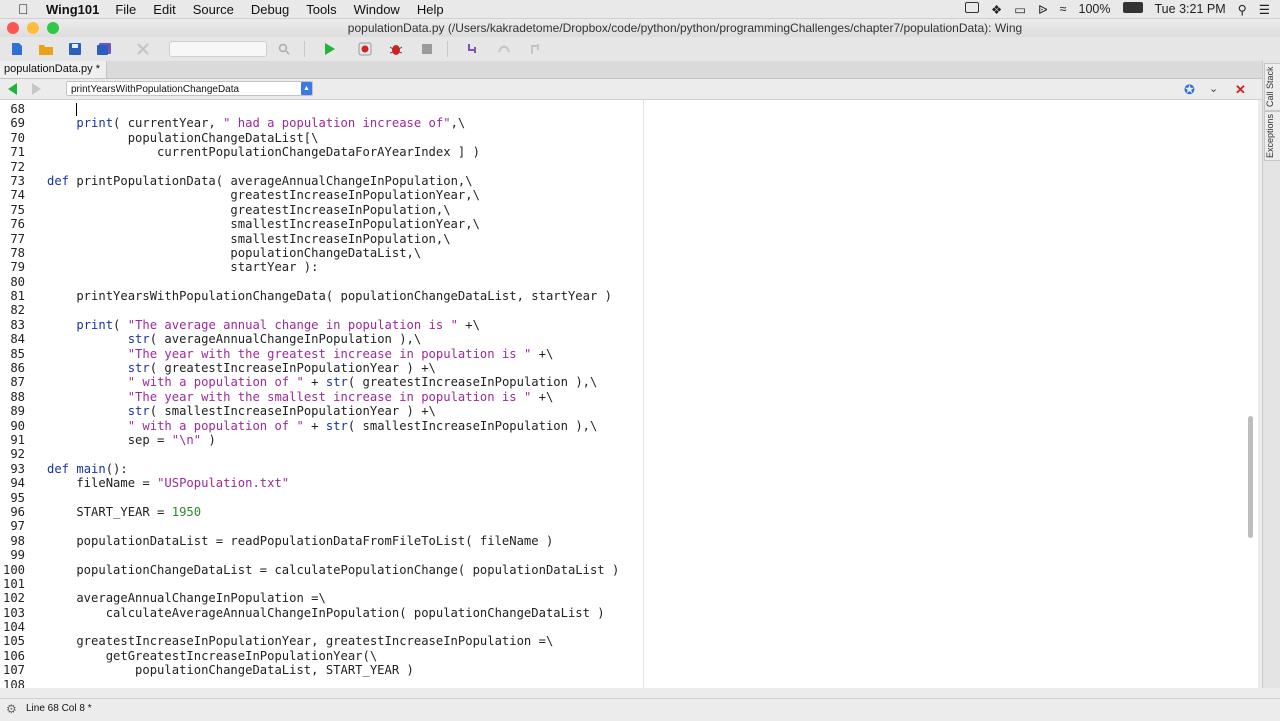 Image resolution: width=1280 pixels, height=721 pixels. Describe the element at coordinates (1264, 9) in the screenshot. I see `notification-center-icon: ☰` at that location.